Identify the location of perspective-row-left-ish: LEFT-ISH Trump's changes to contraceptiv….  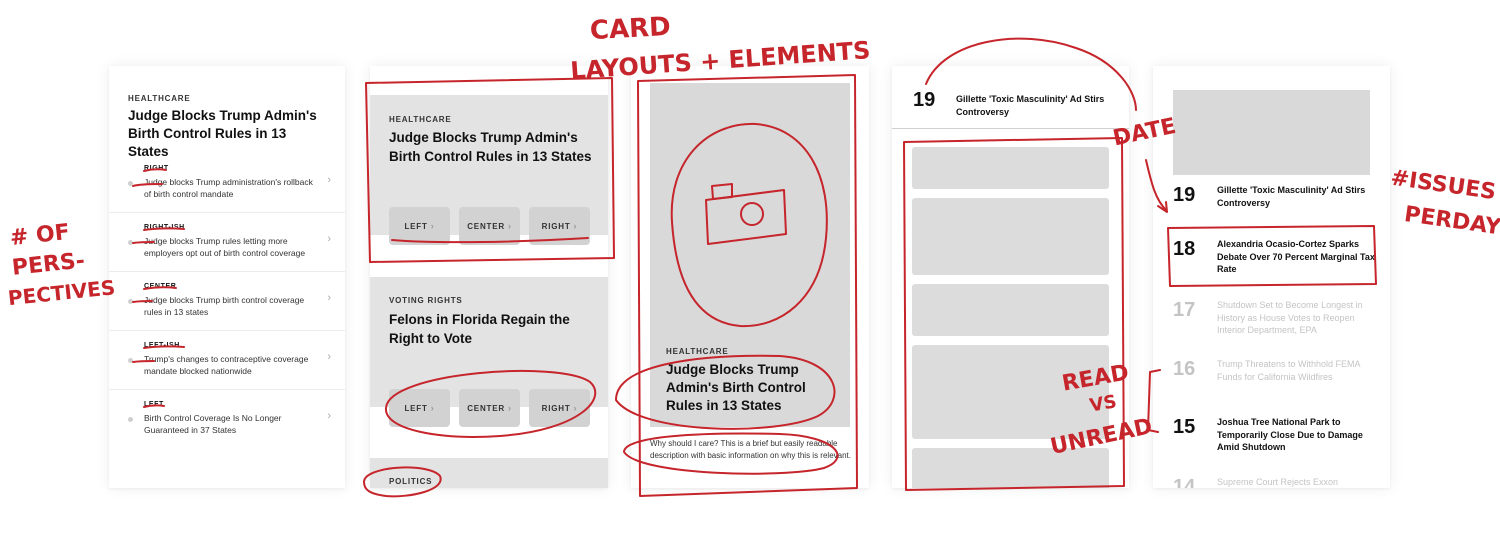
(227, 361).